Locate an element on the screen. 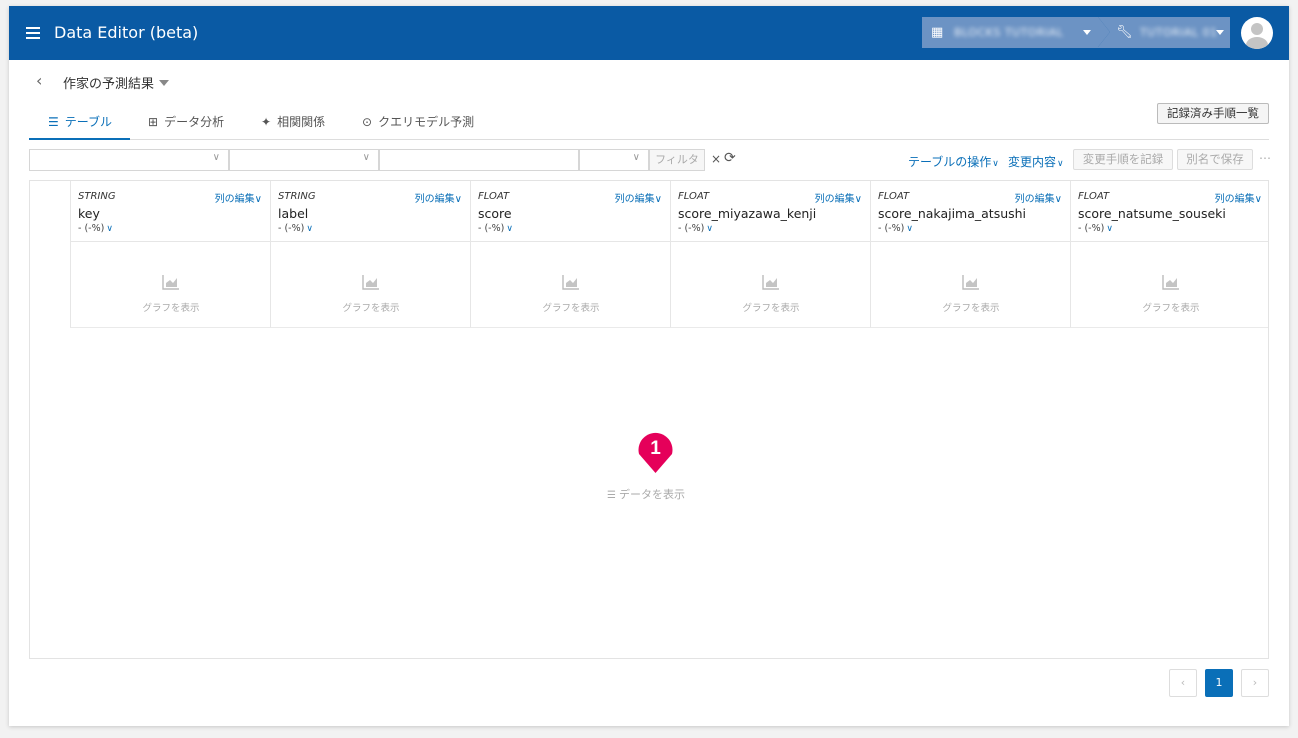  filter-column-select: ∨ is located at coordinates (129, 160).